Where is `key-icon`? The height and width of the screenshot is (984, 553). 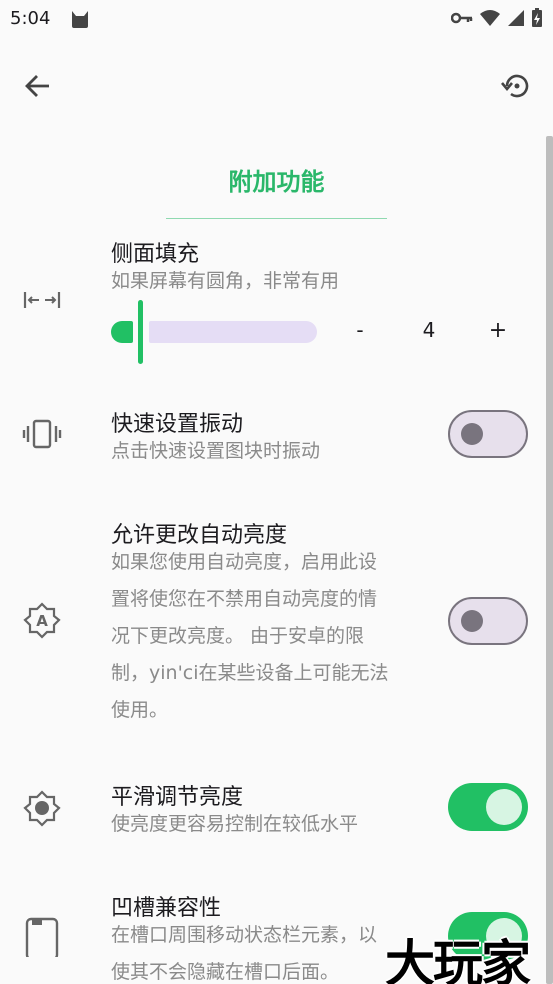 key-icon is located at coordinates (462, 18).